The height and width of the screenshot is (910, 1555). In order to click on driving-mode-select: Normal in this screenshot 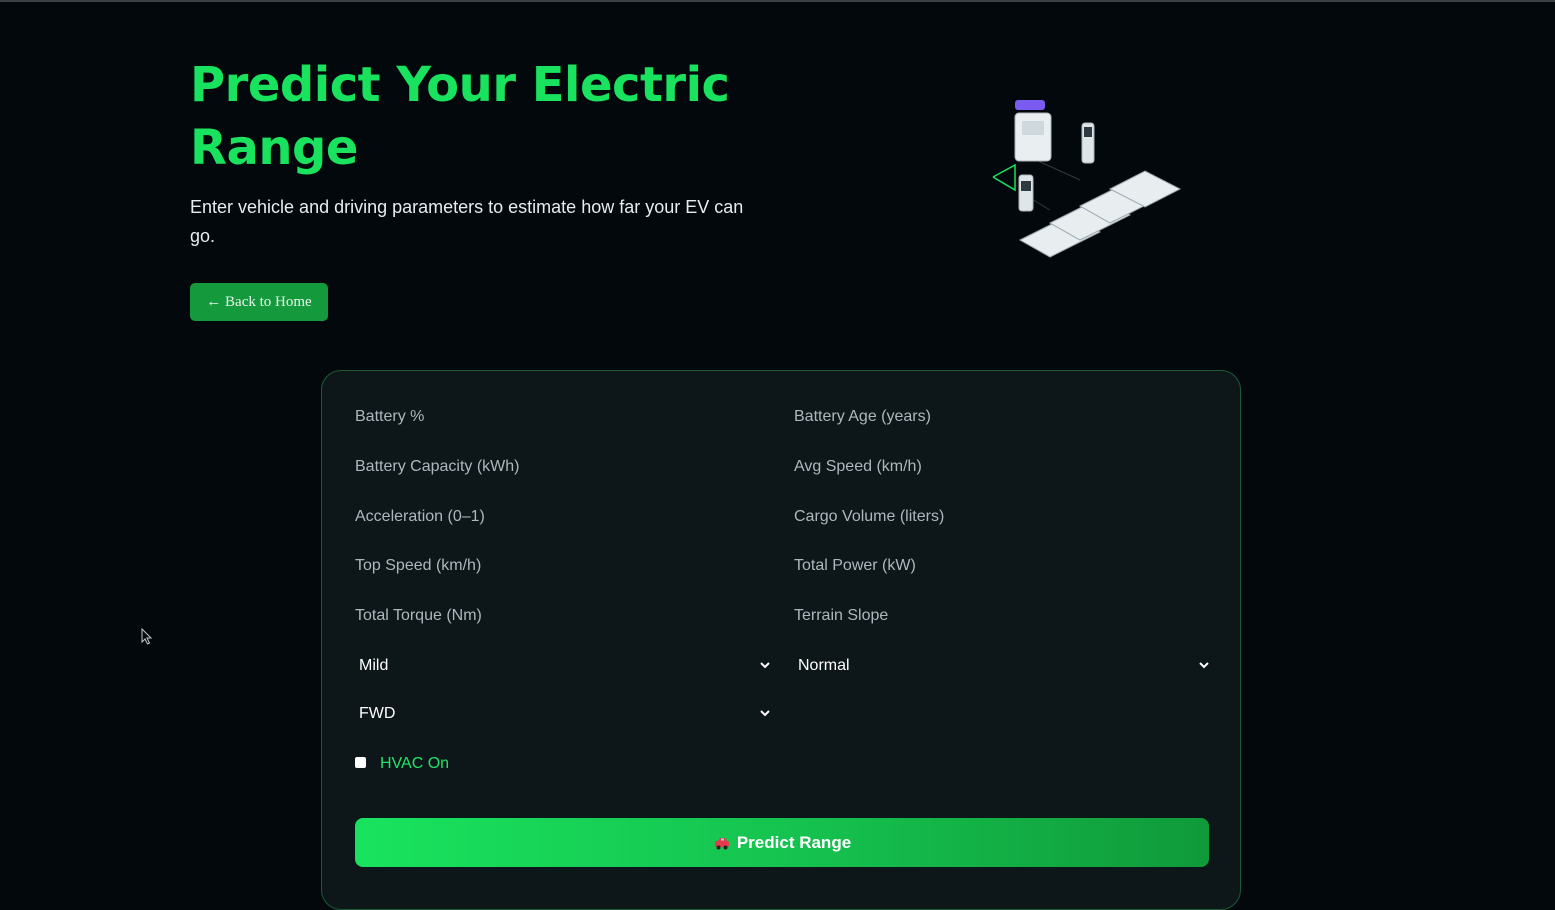, I will do `click(1004, 666)`.